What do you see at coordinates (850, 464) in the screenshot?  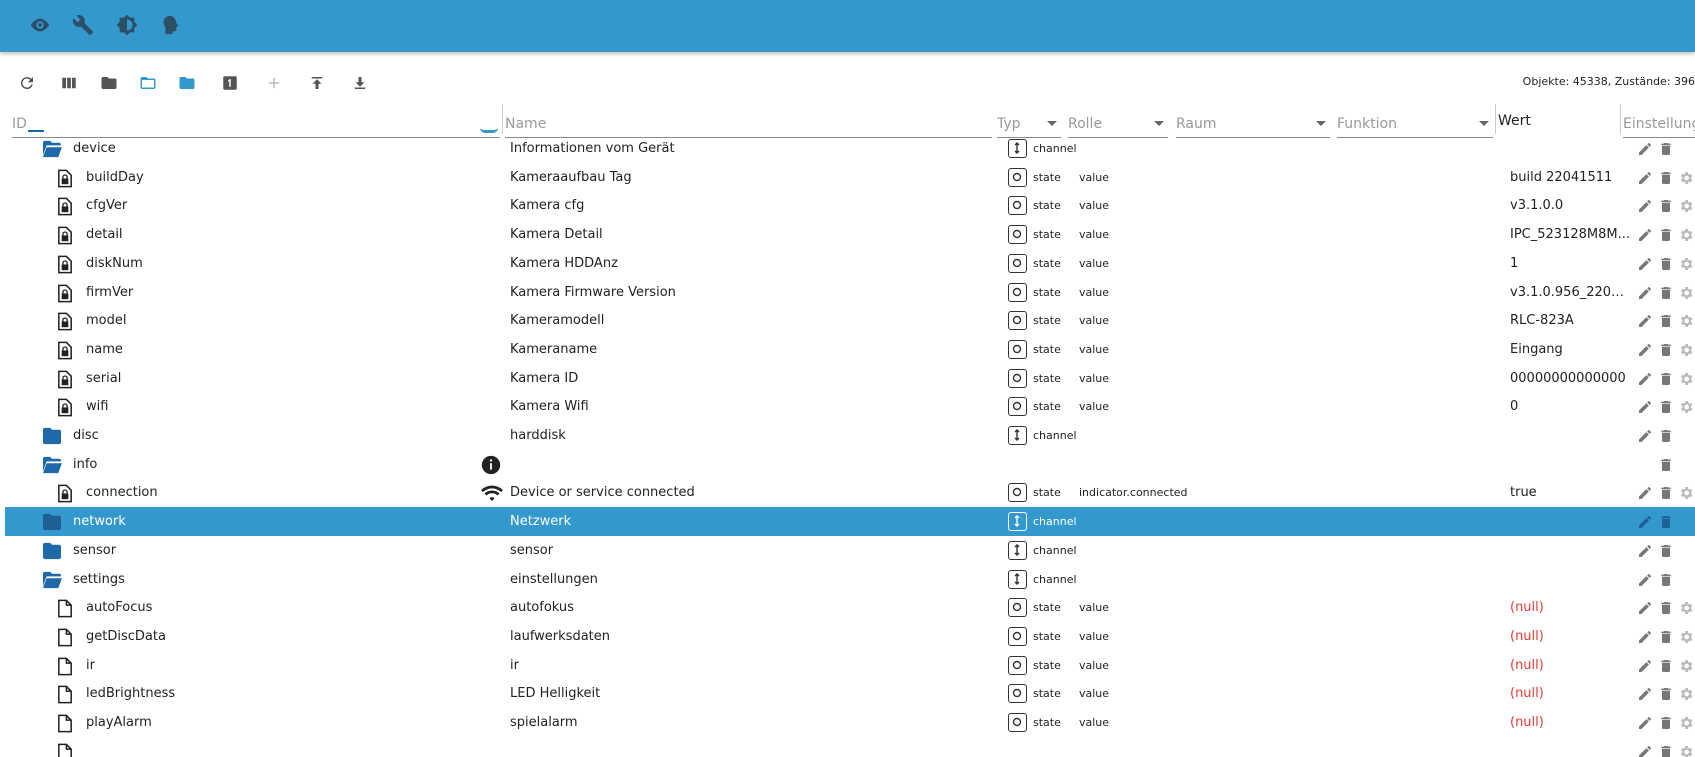 I see `table-row: info` at bounding box center [850, 464].